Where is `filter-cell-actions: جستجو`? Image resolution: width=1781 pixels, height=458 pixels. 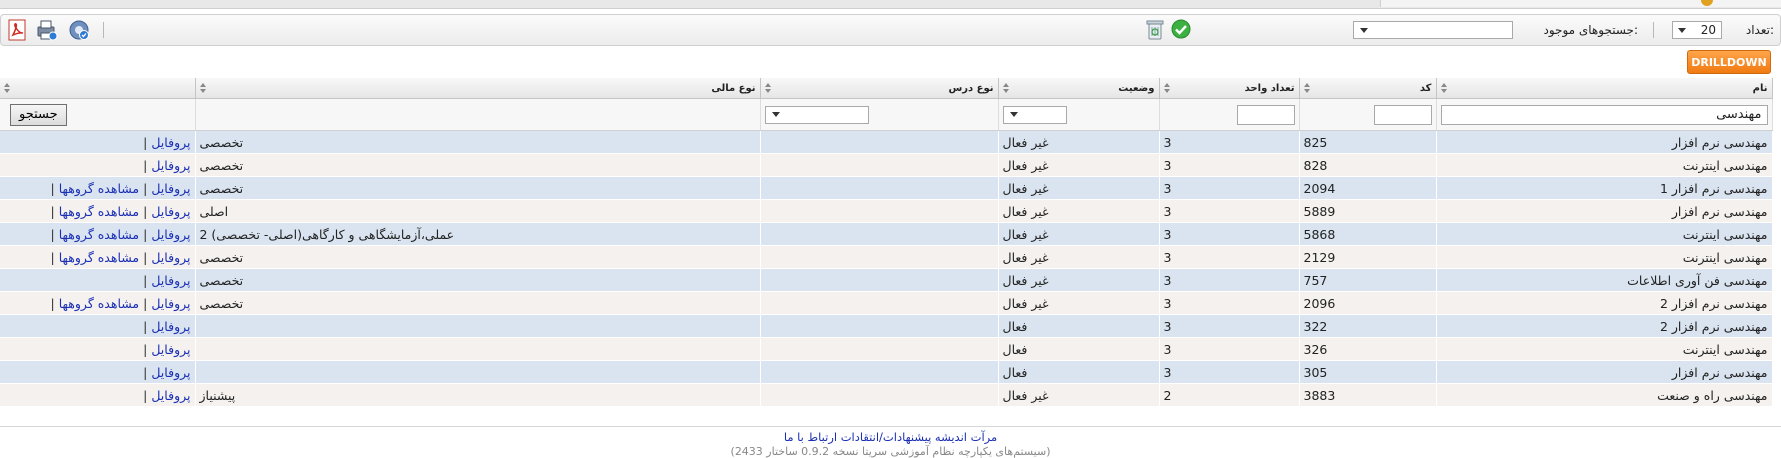
filter-cell-actions: جستجو is located at coordinates (98, 114).